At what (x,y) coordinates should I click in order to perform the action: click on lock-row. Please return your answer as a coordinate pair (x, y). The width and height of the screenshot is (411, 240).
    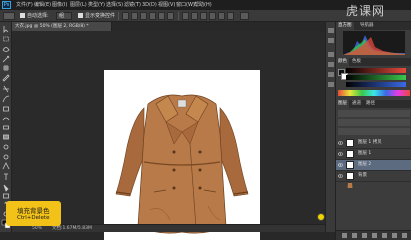
    Looking at the image, I should click on (374, 131).